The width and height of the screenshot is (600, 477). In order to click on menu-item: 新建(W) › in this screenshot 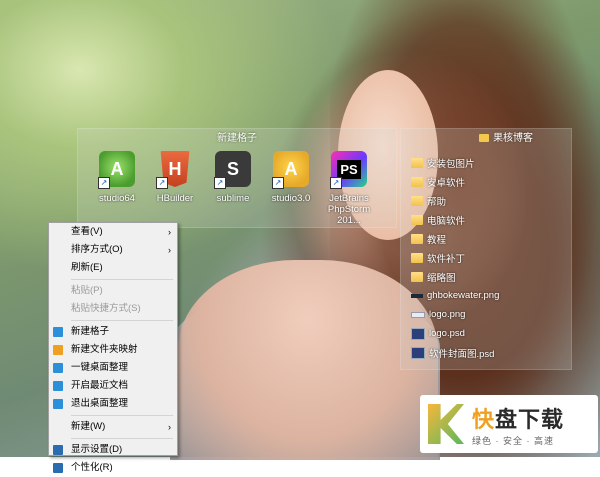, I will do `click(113, 427)`.